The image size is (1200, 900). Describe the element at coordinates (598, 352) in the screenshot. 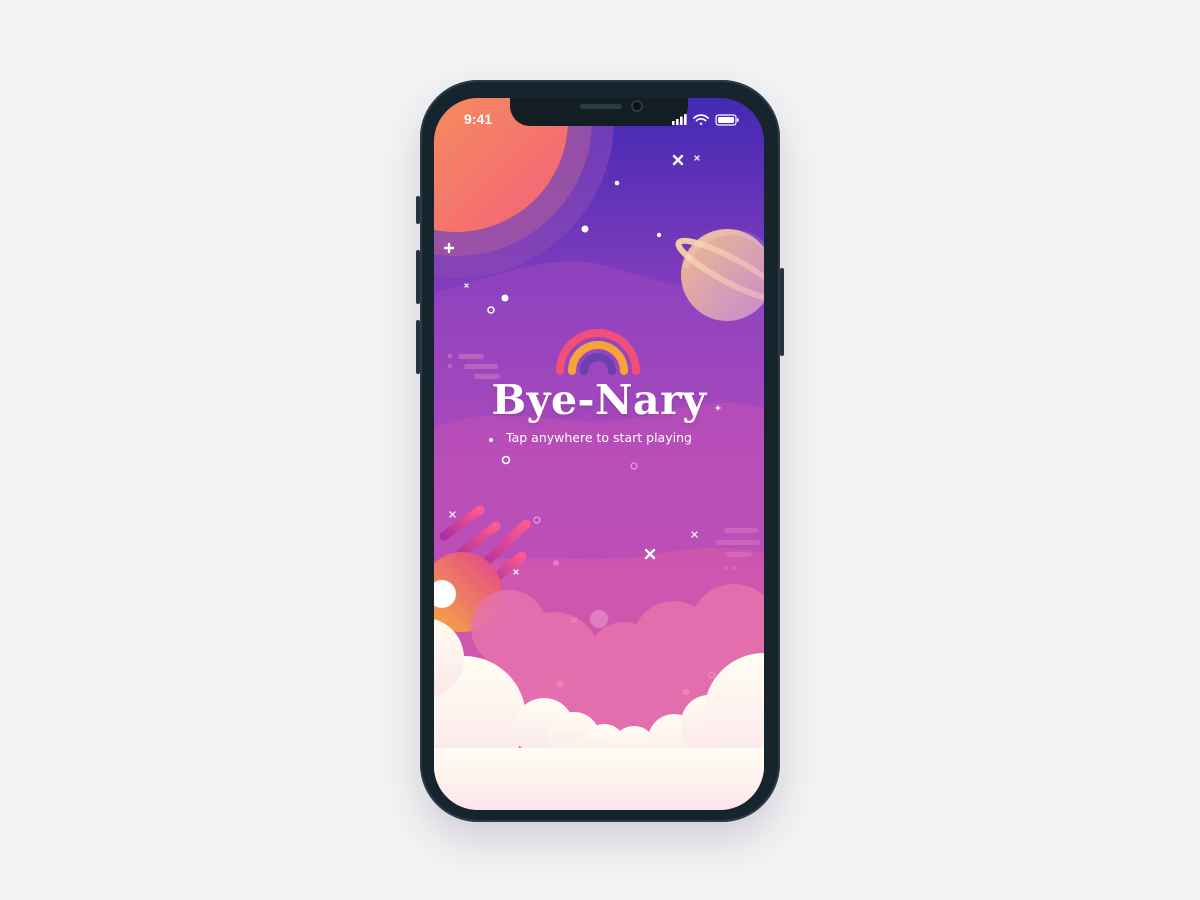

I see `rainbow-icon` at that location.